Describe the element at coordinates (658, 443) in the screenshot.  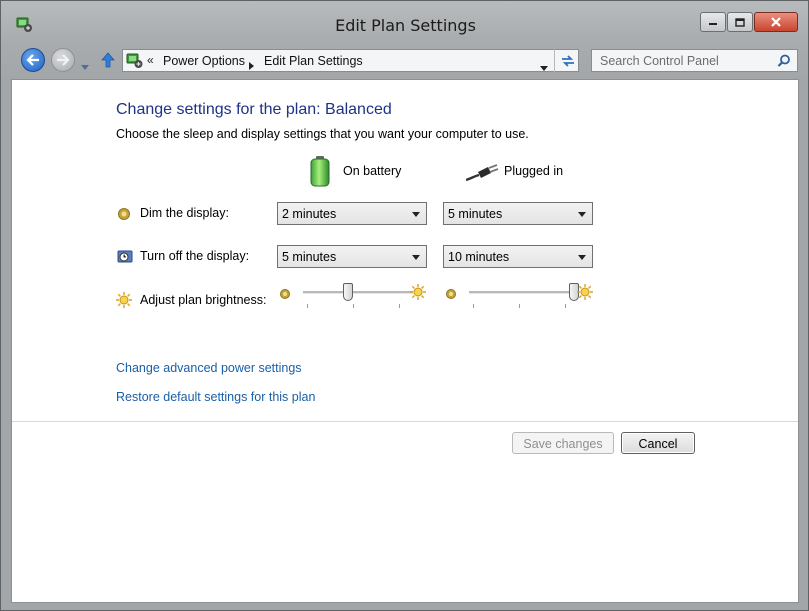
I see `cancel-button: Cancel` at that location.